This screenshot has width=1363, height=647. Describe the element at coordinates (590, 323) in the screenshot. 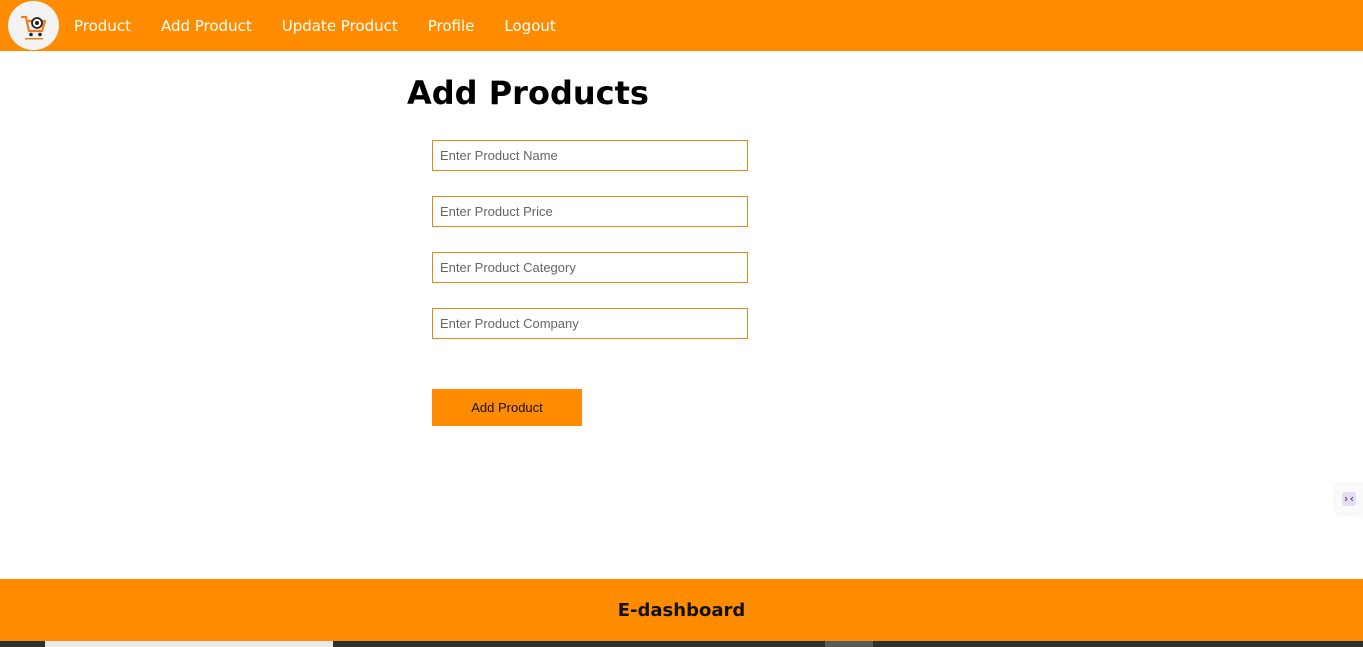

I see `product-company-input` at that location.